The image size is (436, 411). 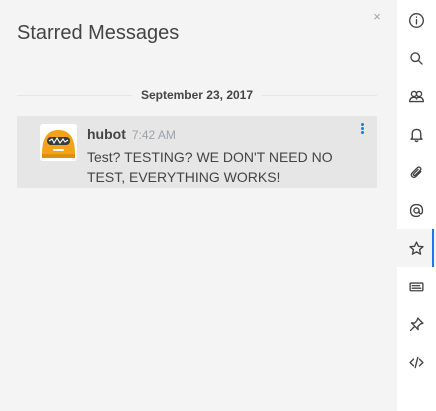 I want to click on day-divider: September 23, 2017, so click(x=197, y=96).